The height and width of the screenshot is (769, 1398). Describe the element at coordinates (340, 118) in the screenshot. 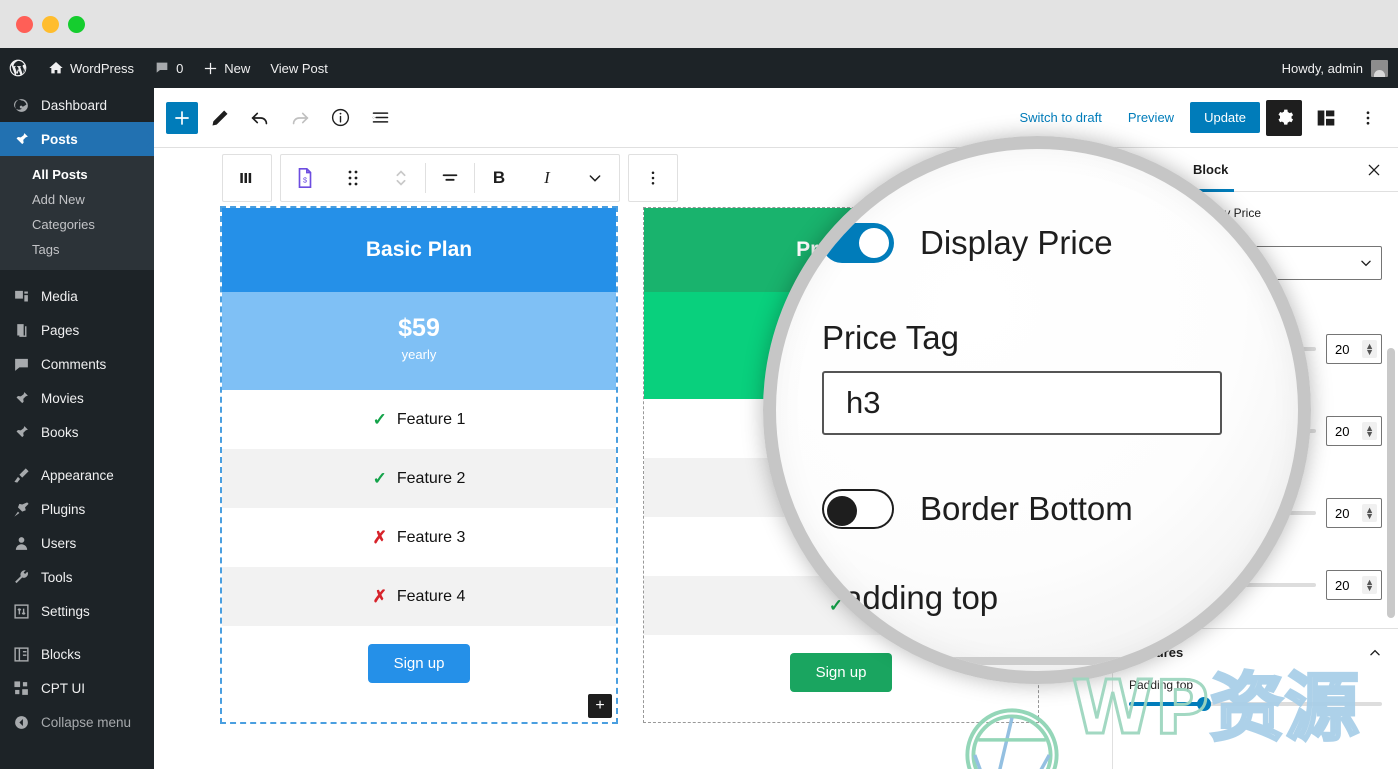

I see `info-icon` at that location.